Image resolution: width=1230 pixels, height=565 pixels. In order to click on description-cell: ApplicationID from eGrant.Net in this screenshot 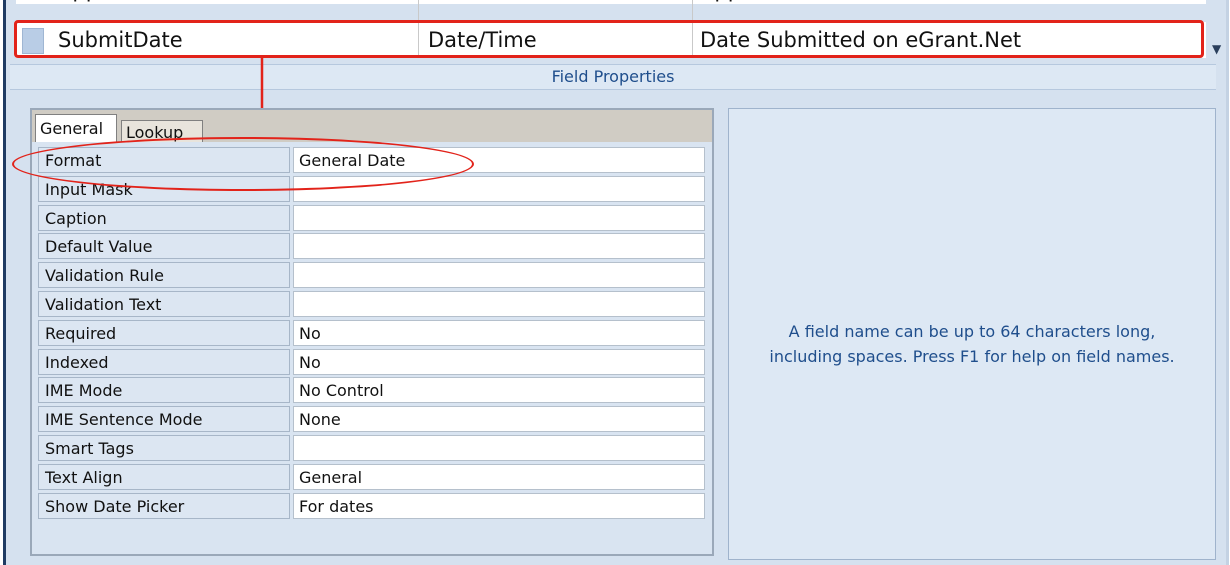, I will do `click(950, 4)`.